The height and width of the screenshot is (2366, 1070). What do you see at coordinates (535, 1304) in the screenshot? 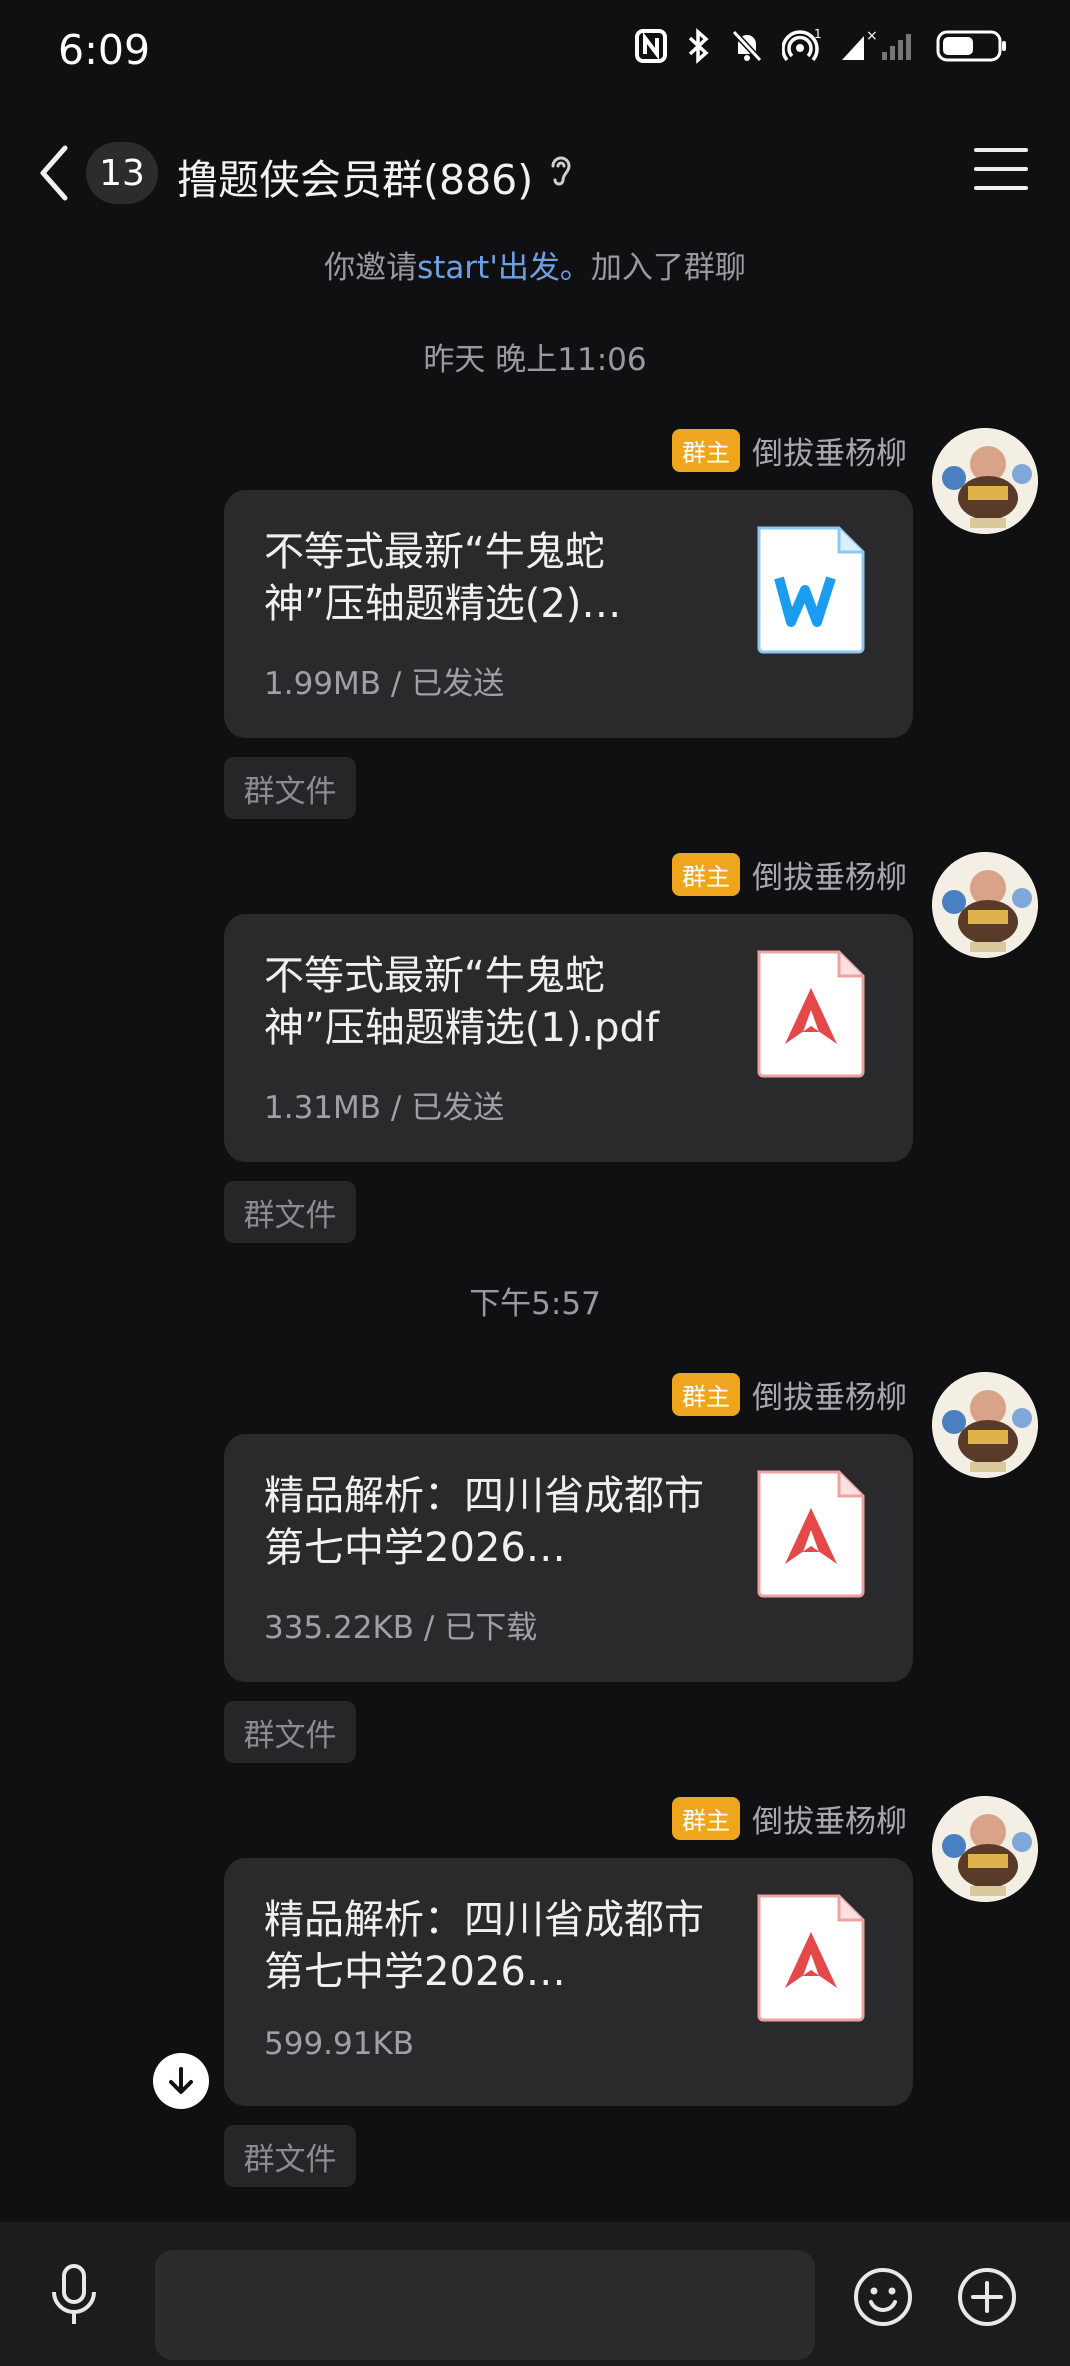
I see `timestamp: 下午5:57` at bounding box center [535, 1304].